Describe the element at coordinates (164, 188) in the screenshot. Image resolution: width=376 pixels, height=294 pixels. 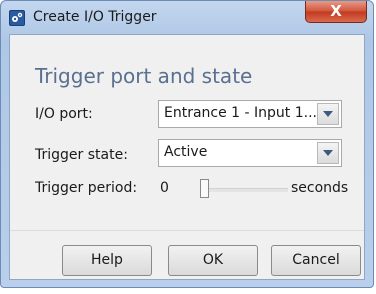
I see `trigger-period-value: 0` at that location.